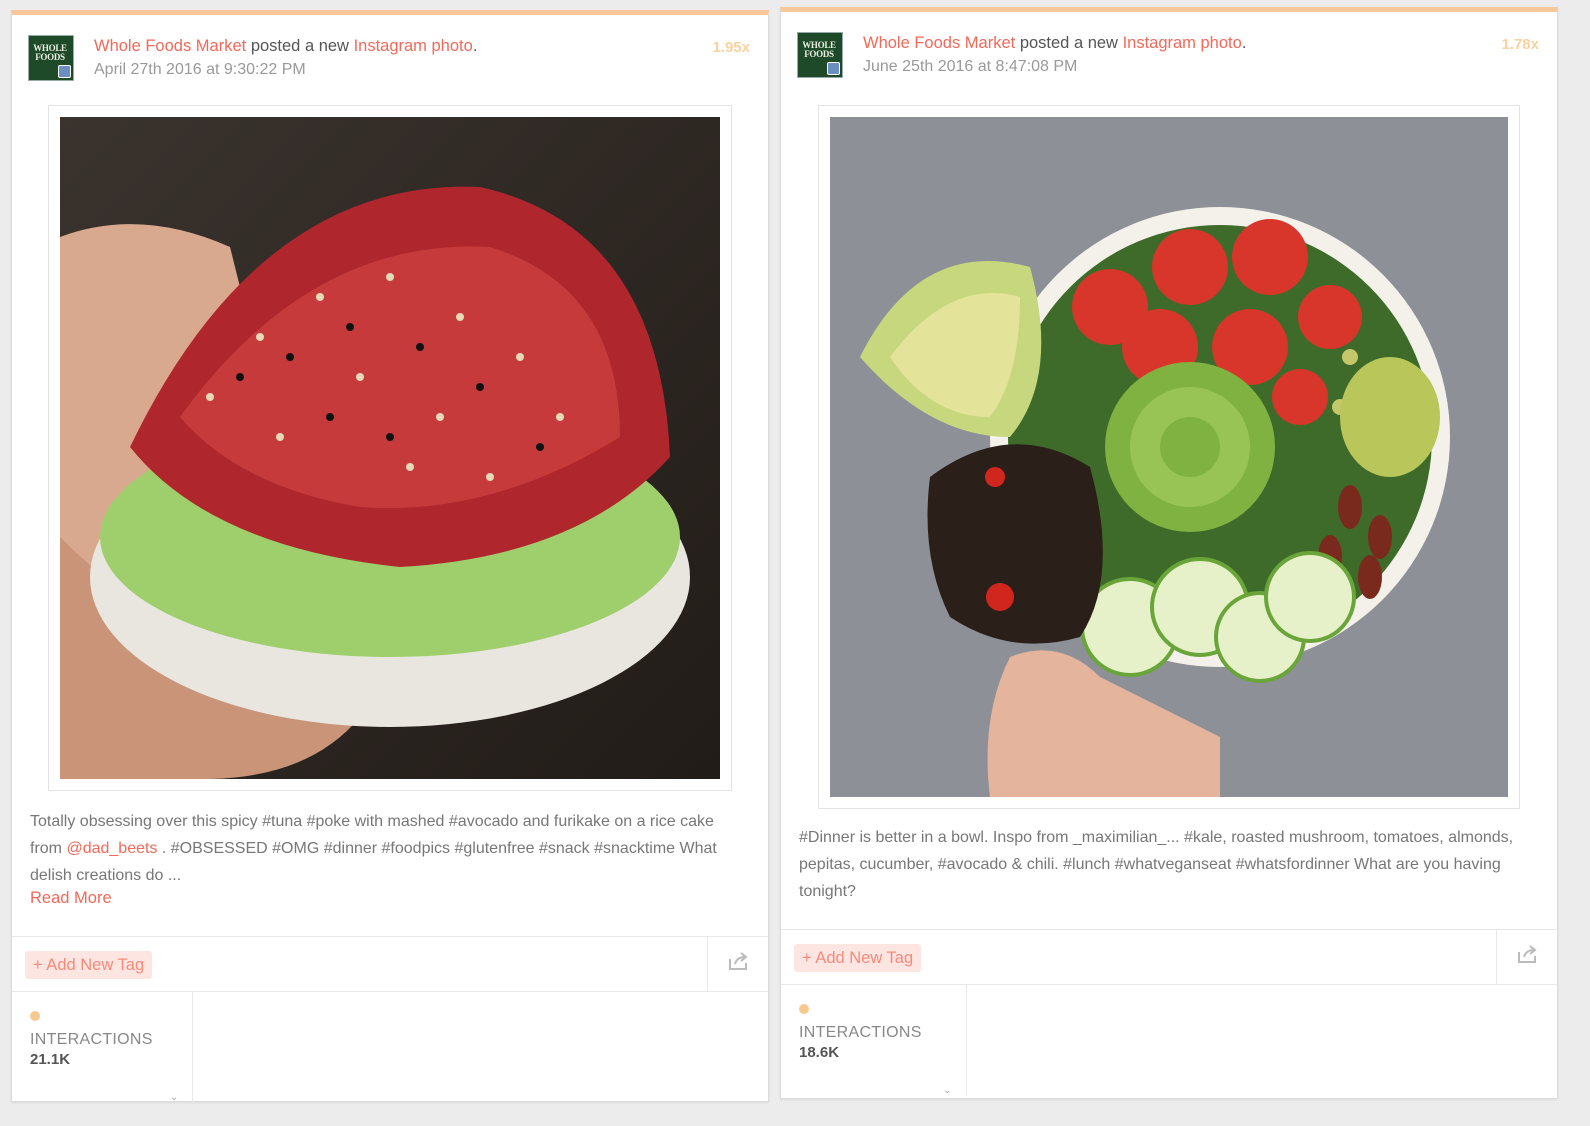 The image size is (1590, 1126). I want to click on read-more-link: Read More, so click(71, 898).